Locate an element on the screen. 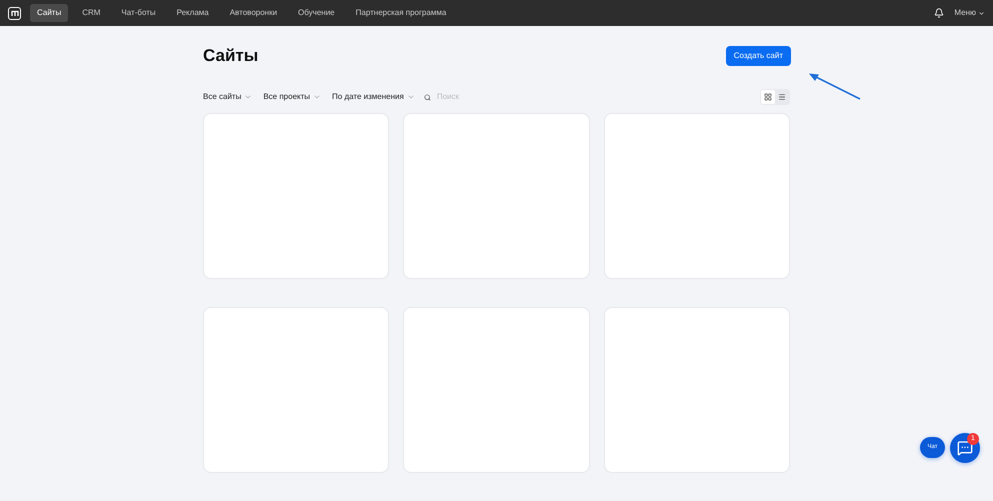 This screenshot has width=993, height=501. grid-icon is located at coordinates (768, 97).